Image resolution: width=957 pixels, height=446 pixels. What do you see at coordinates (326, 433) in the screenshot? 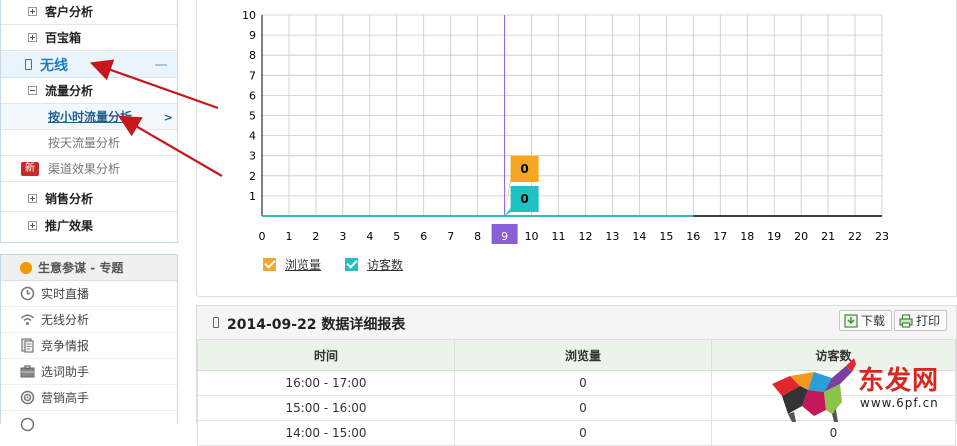
I see `cell-time: 14:00 - 15:00` at bounding box center [326, 433].